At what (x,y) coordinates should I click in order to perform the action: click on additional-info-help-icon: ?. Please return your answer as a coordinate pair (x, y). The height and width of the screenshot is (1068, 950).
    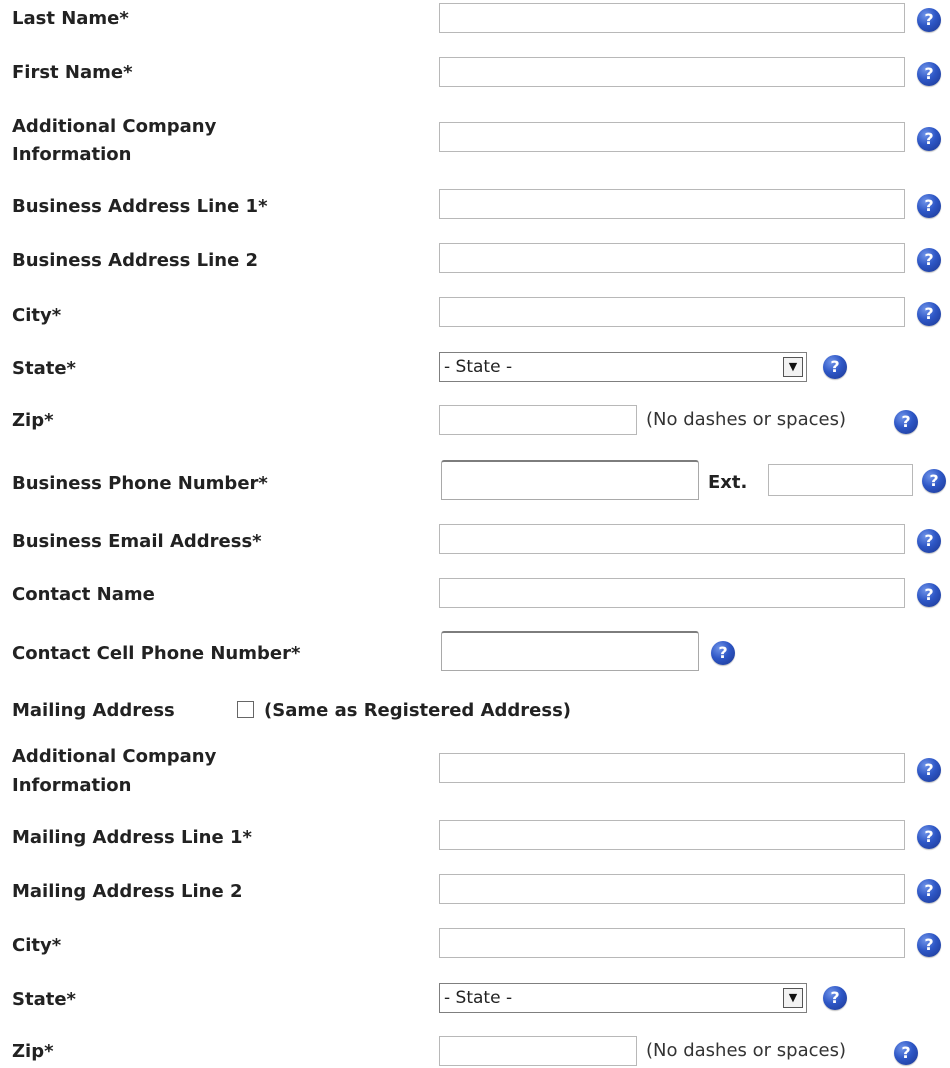
    Looking at the image, I should click on (929, 139).